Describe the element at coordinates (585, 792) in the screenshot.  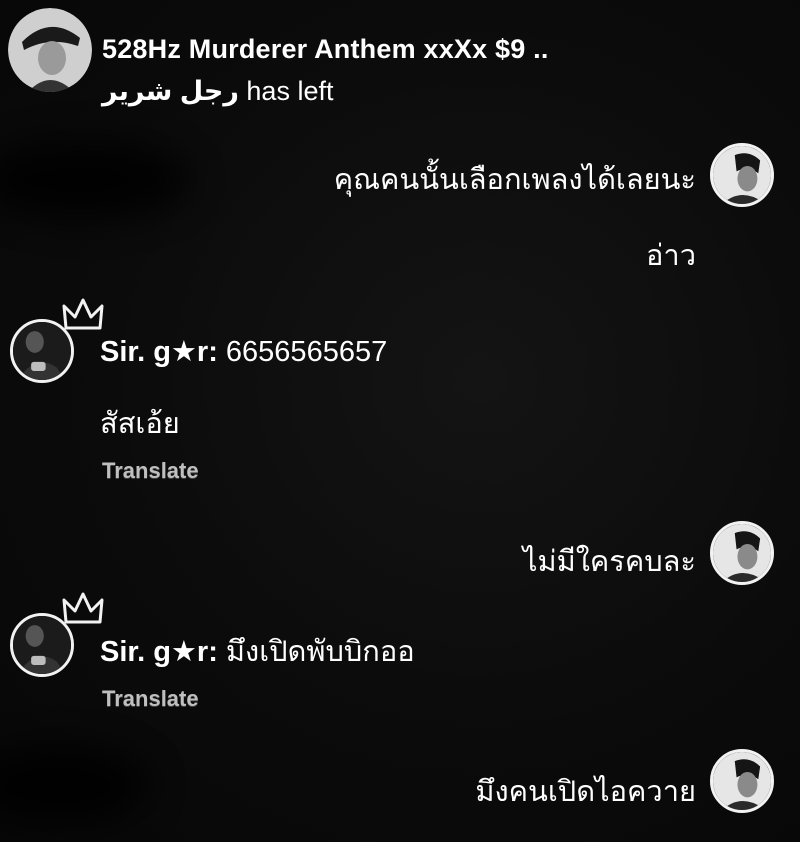
I see `message-text: มึงคนเปิดไอควาย` at that location.